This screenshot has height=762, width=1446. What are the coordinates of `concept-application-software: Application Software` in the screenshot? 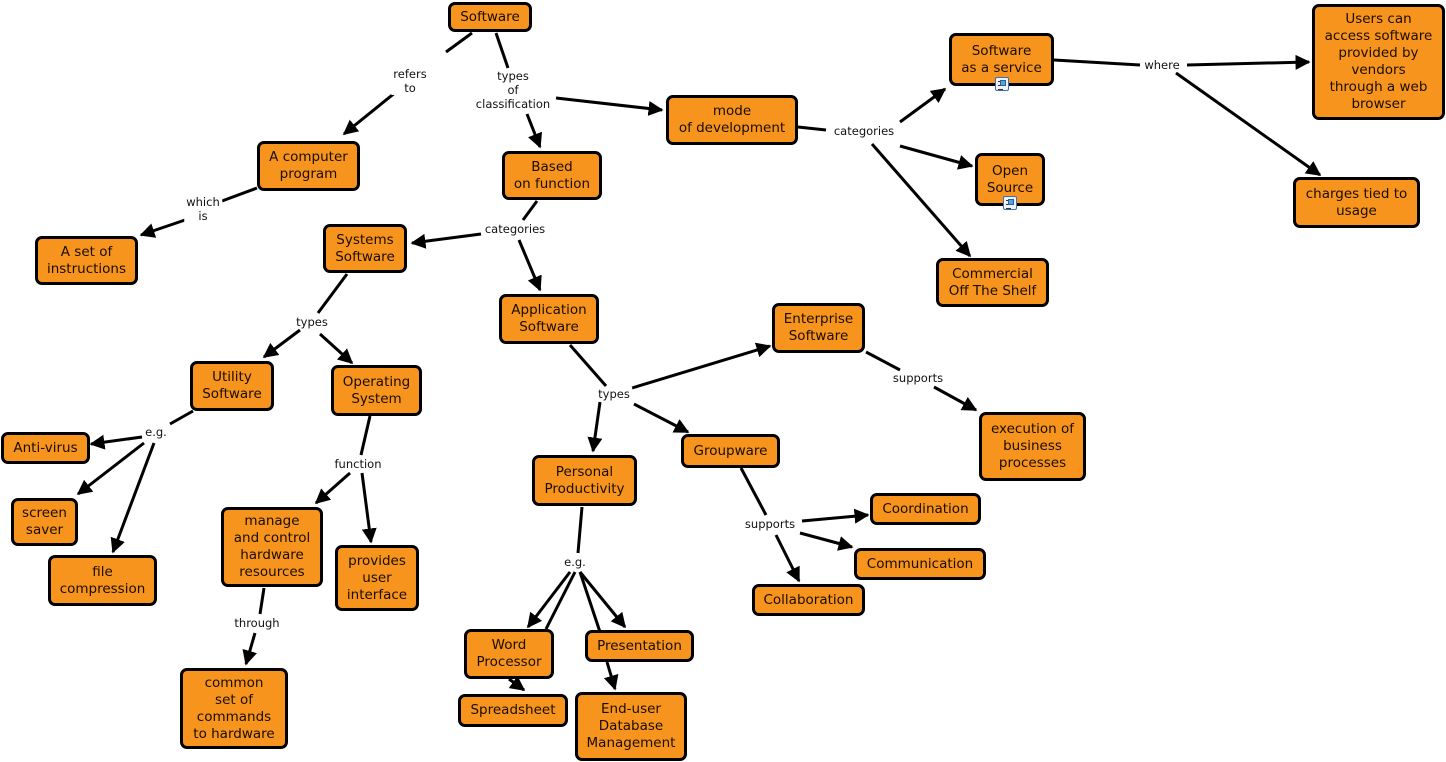 It's located at (549, 319).